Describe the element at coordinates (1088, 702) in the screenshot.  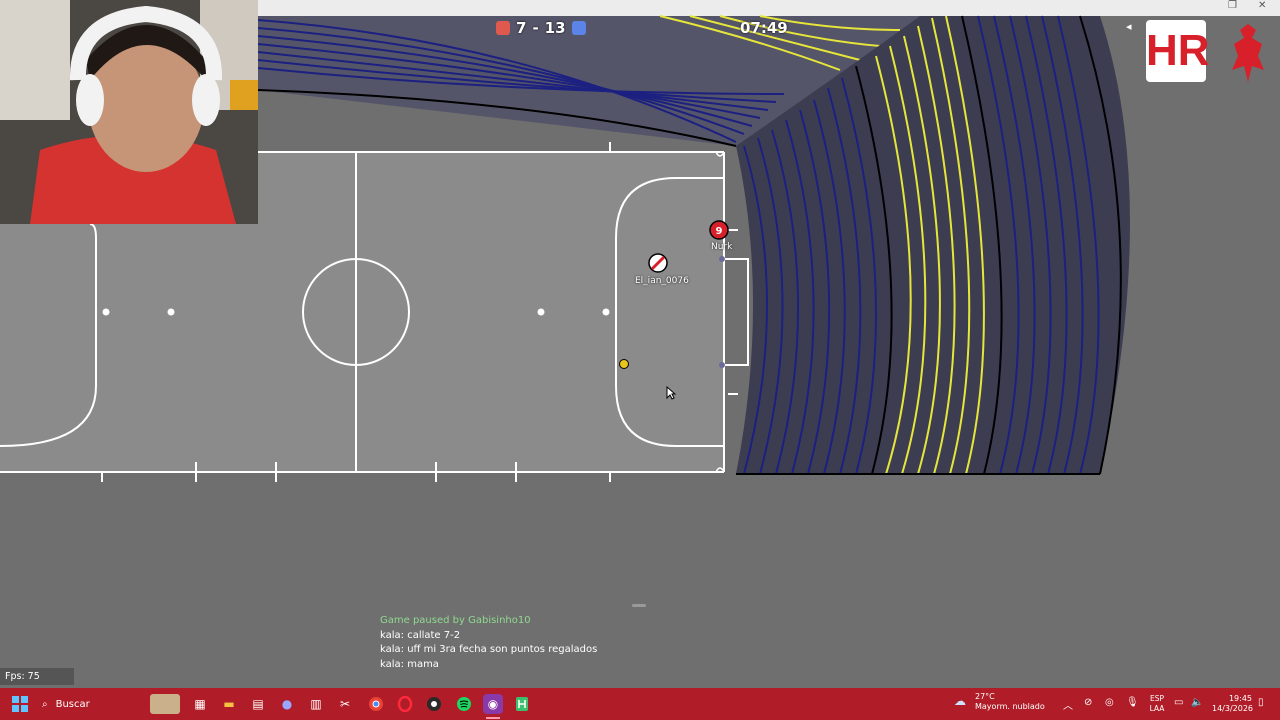
I see `tray-app-icon: ⊘` at that location.